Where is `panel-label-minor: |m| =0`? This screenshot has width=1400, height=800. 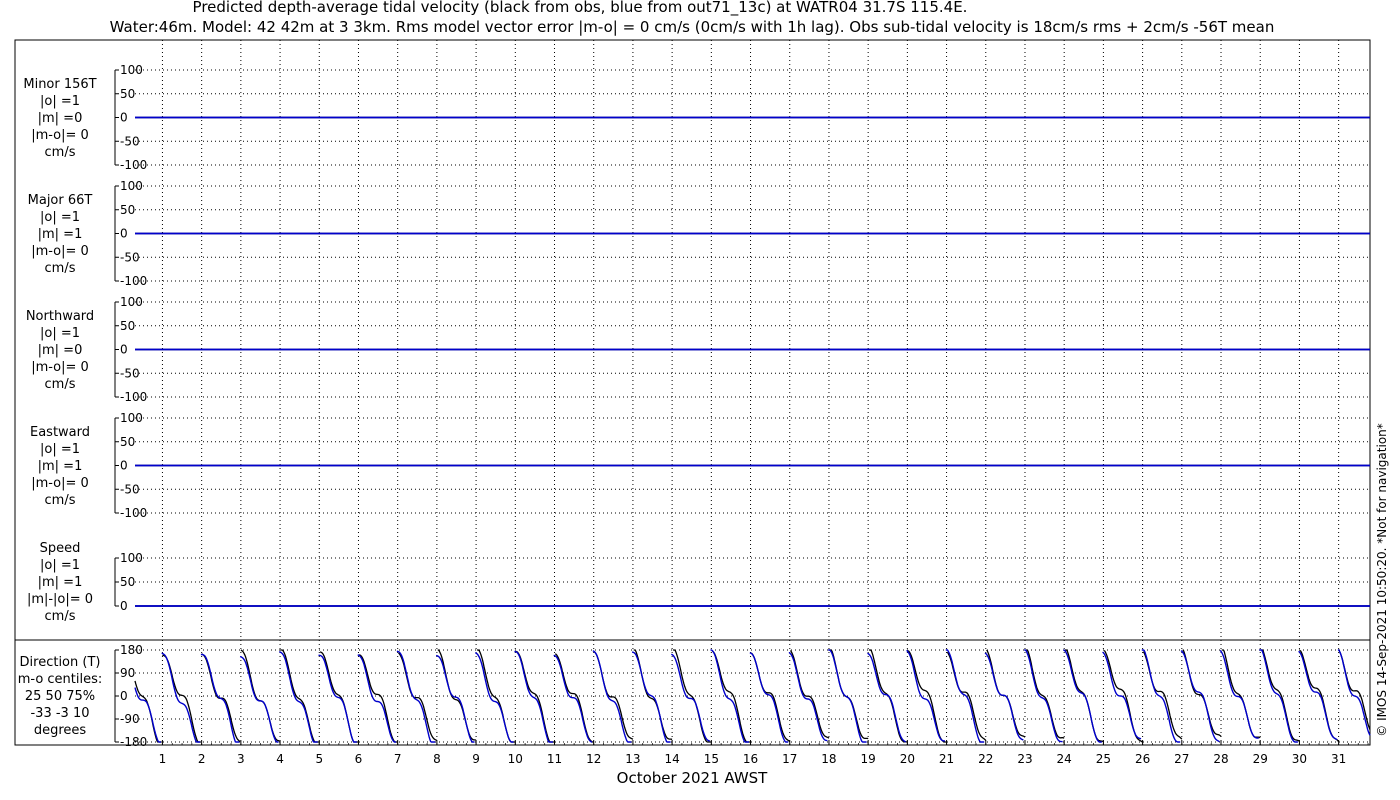
panel-label-minor: |m| =0 is located at coordinates (60, 118).